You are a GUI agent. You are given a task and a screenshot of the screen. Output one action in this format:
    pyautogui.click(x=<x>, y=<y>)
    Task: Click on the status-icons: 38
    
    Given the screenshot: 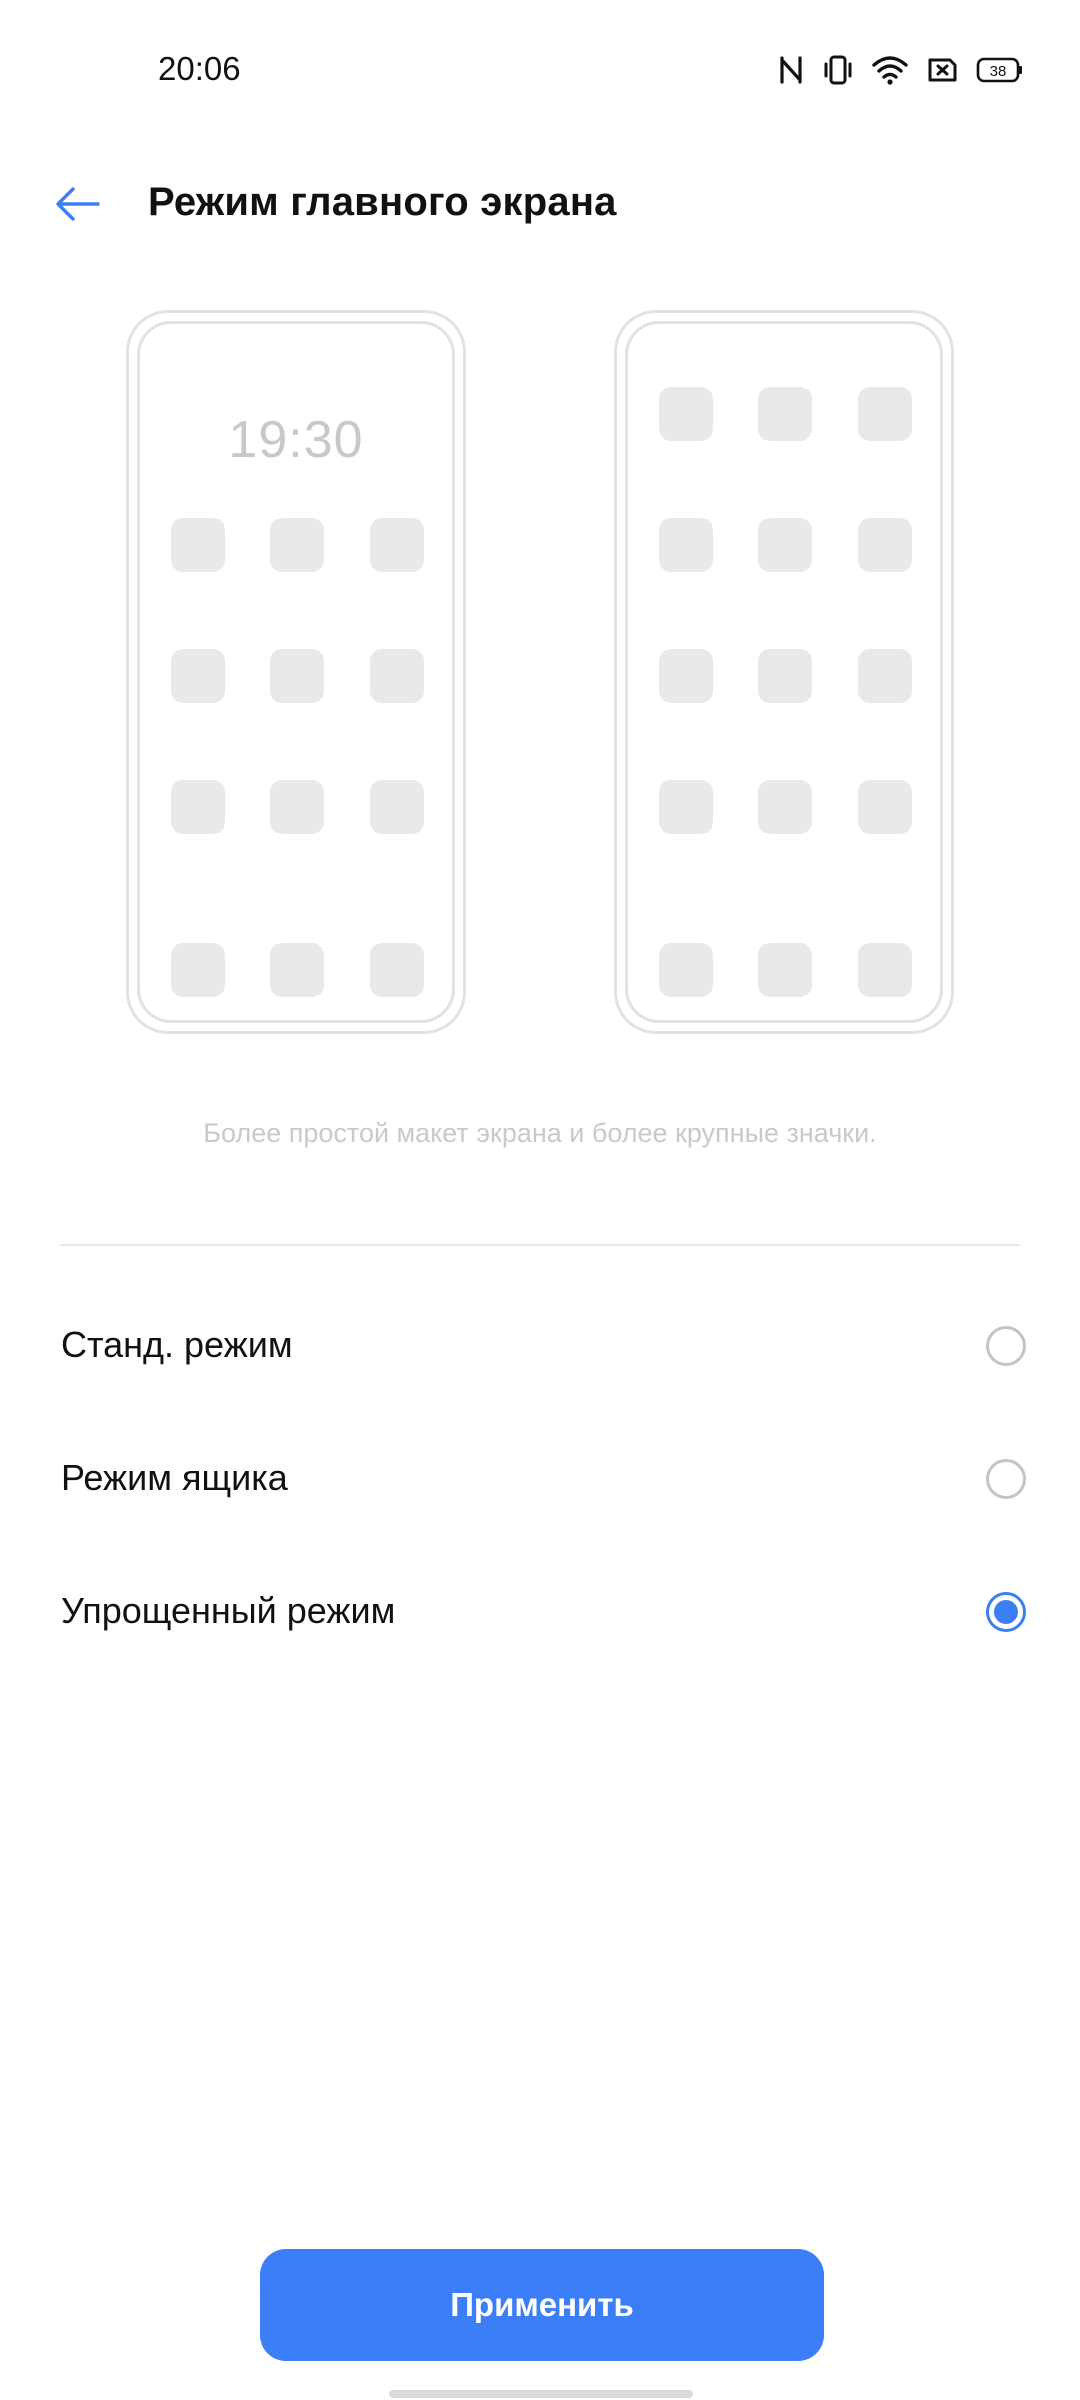 What is the action you would take?
    pyautogui.click(x=901, y=70)
    